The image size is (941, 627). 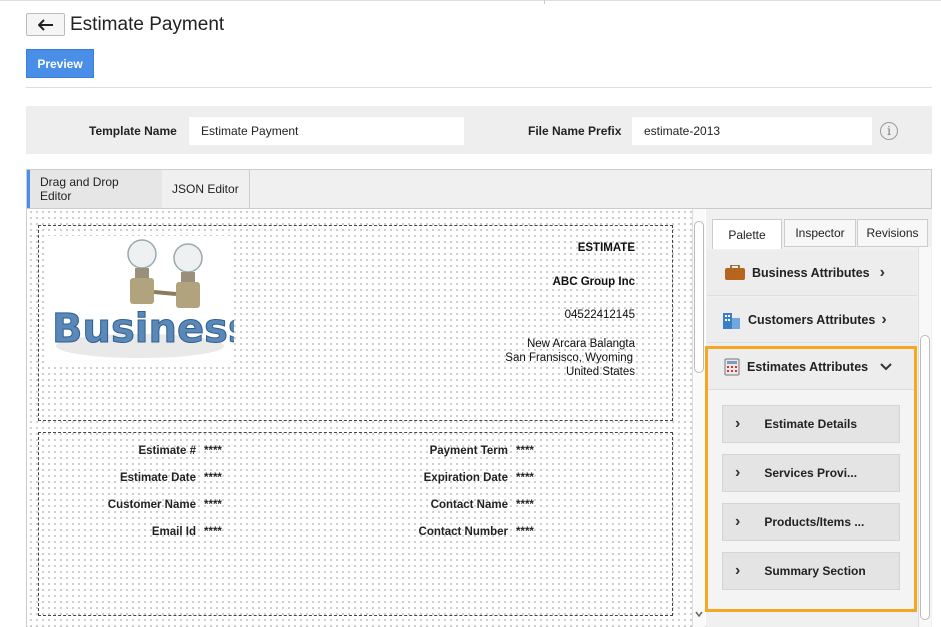 I want to click on canvas-scrollbar-thumb, so click(x=699, y=297).